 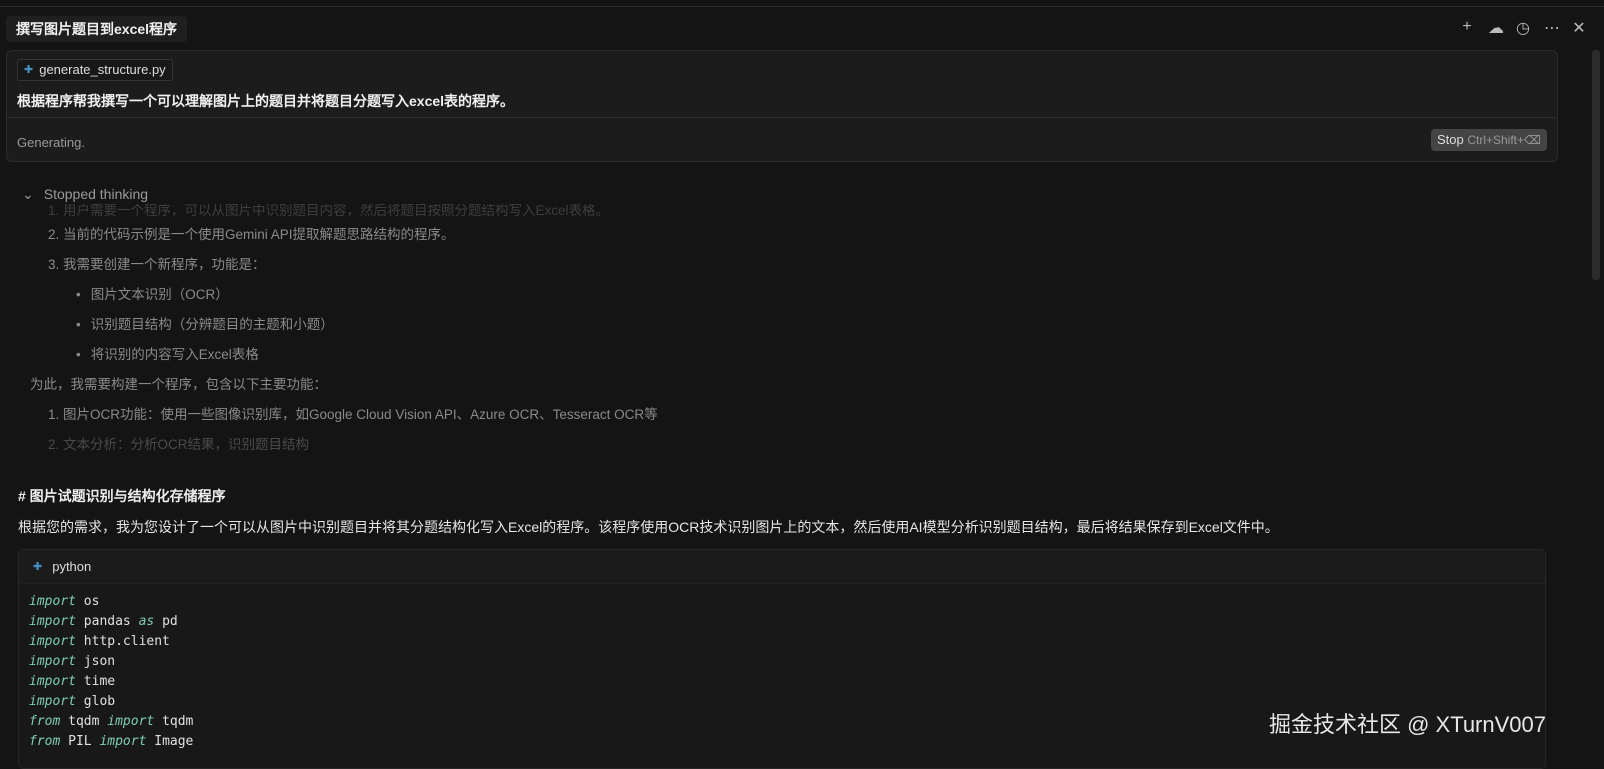 I want to click on thinking-bullet: 将识别的内容写入Excel表格, so click(x=344, y=355).